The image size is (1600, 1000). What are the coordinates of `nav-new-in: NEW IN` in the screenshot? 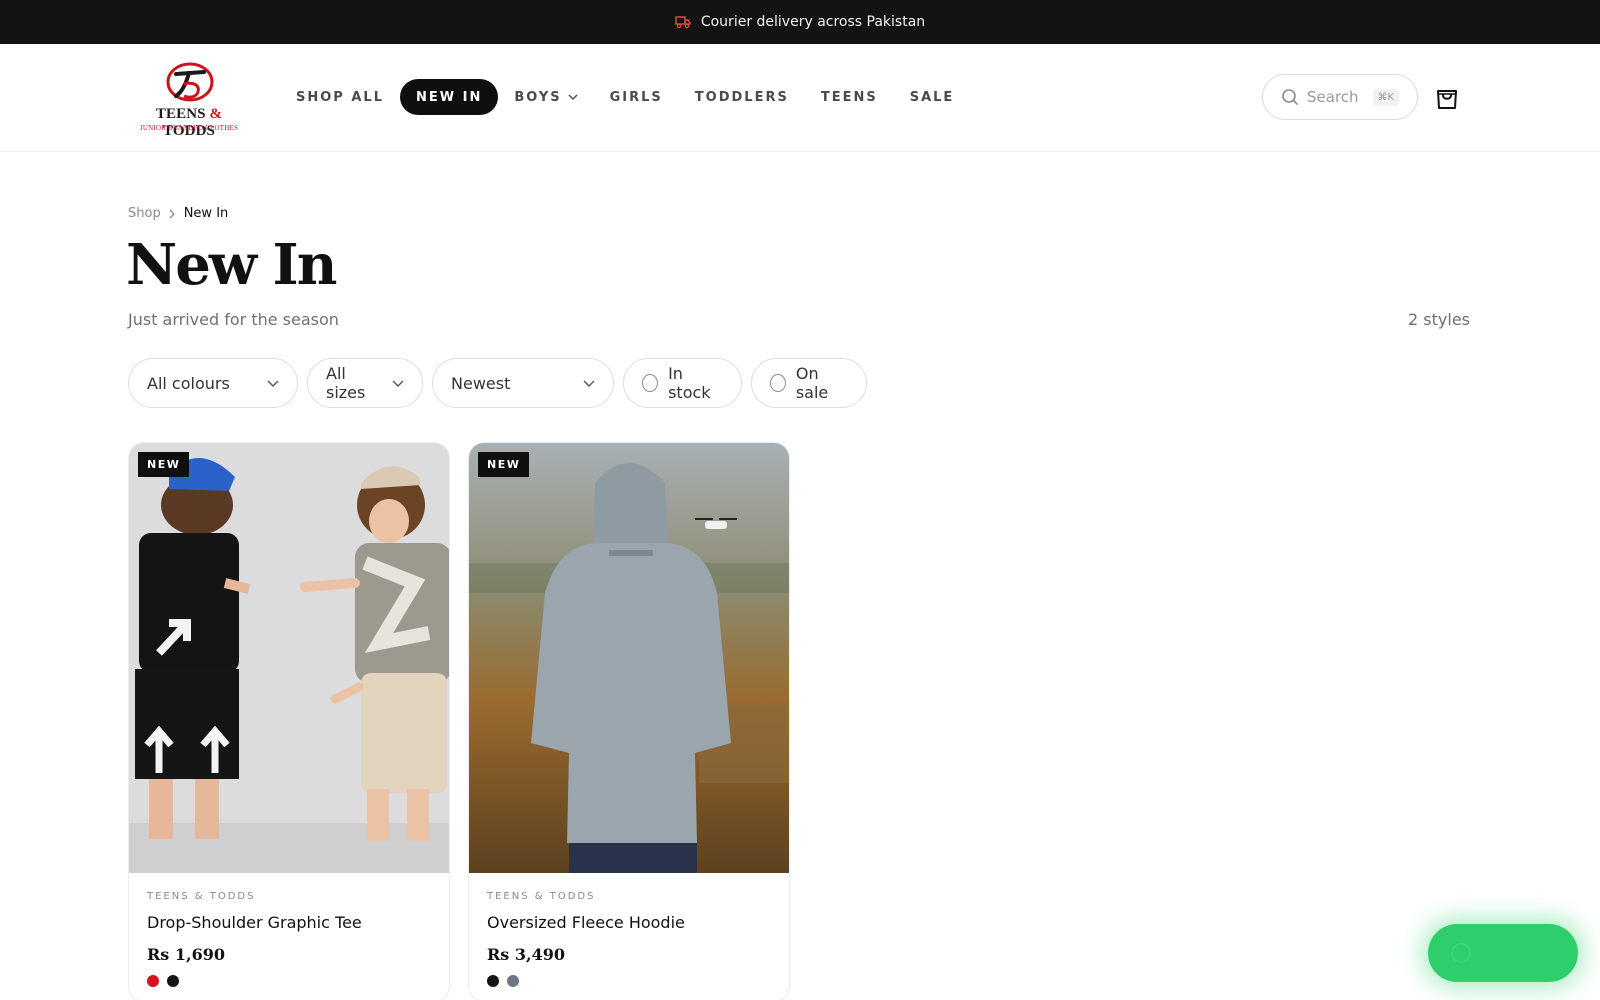 It's located at (449, 97).